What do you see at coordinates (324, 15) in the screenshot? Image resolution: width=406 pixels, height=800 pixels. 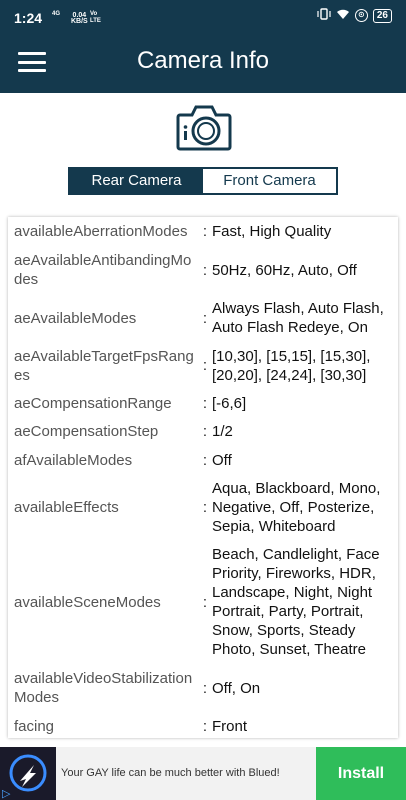 I see `vibrate-icon` at bounding box center [324, 15].